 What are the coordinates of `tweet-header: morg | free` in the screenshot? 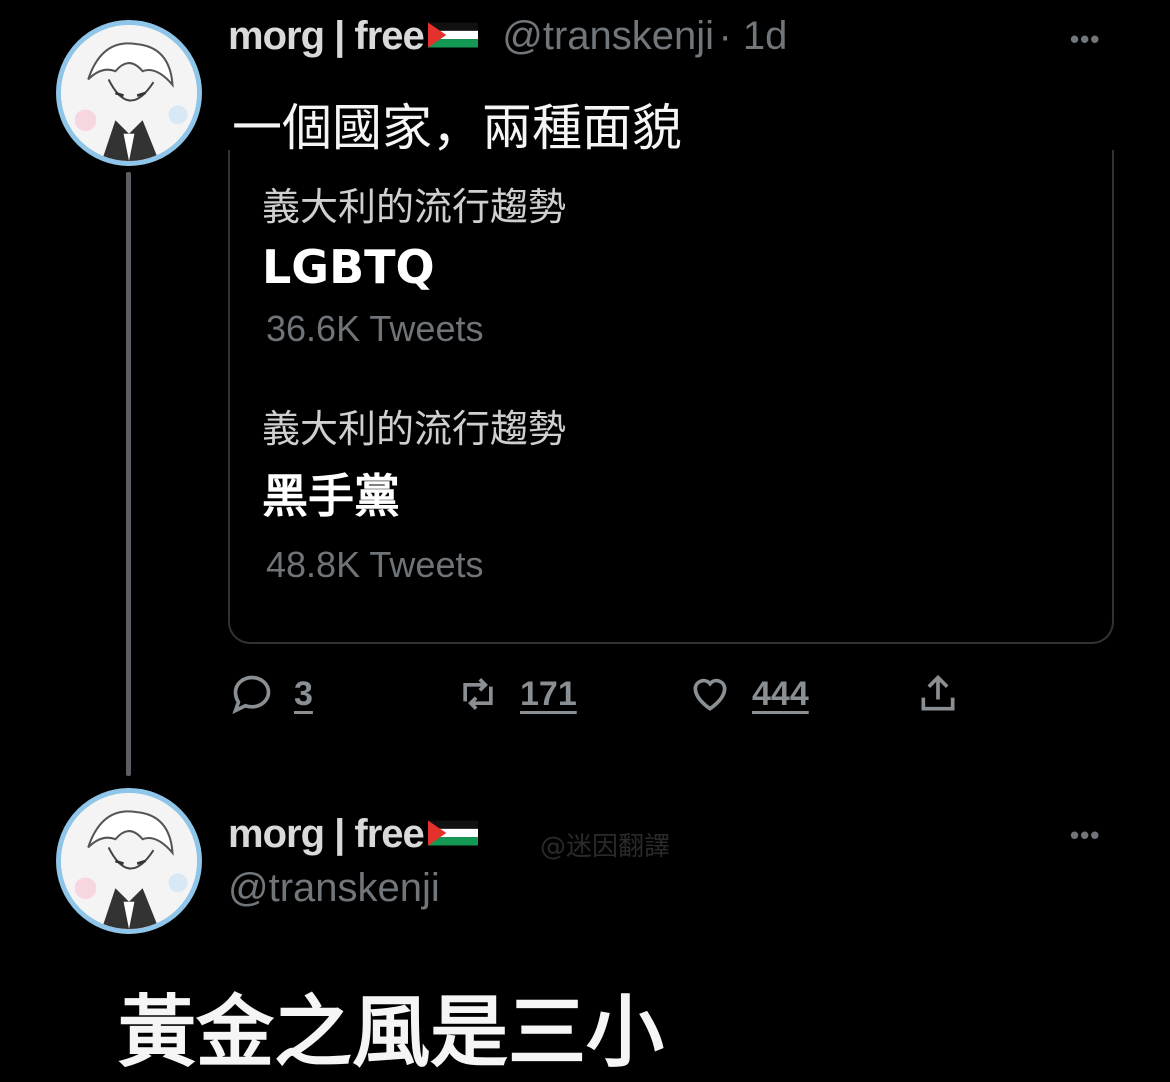 It's located at (353, 834).